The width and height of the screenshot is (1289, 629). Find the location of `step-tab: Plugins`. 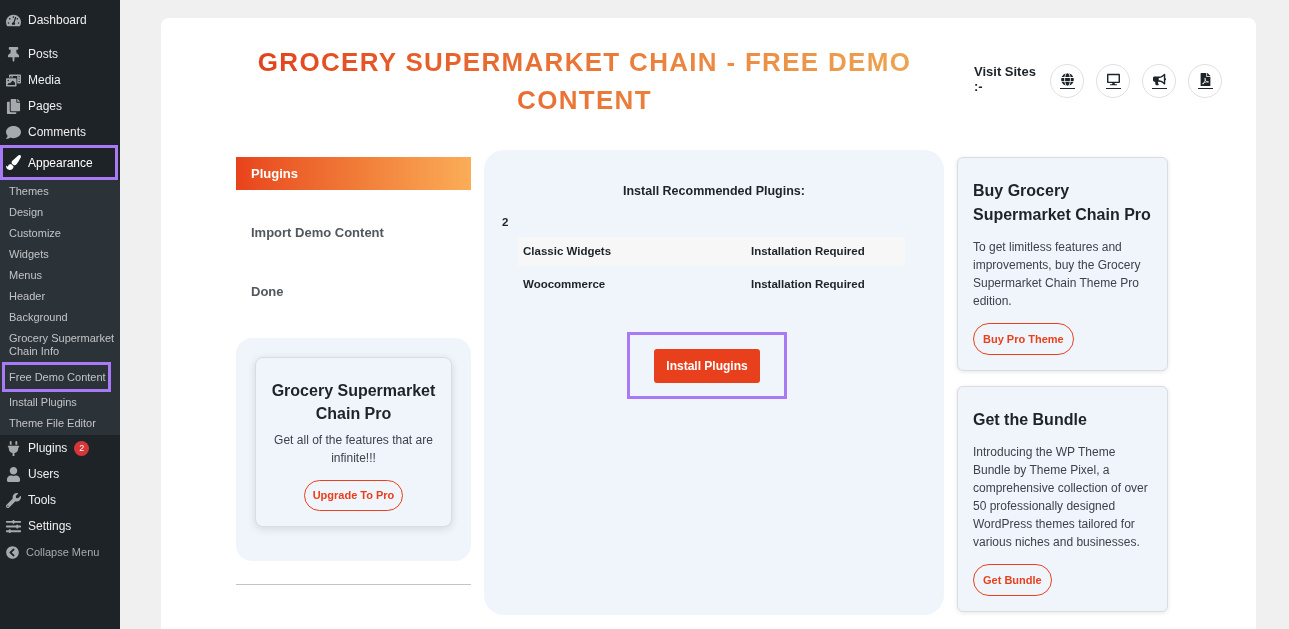

step-tab: Plugins is located at coordinates (353, 173).